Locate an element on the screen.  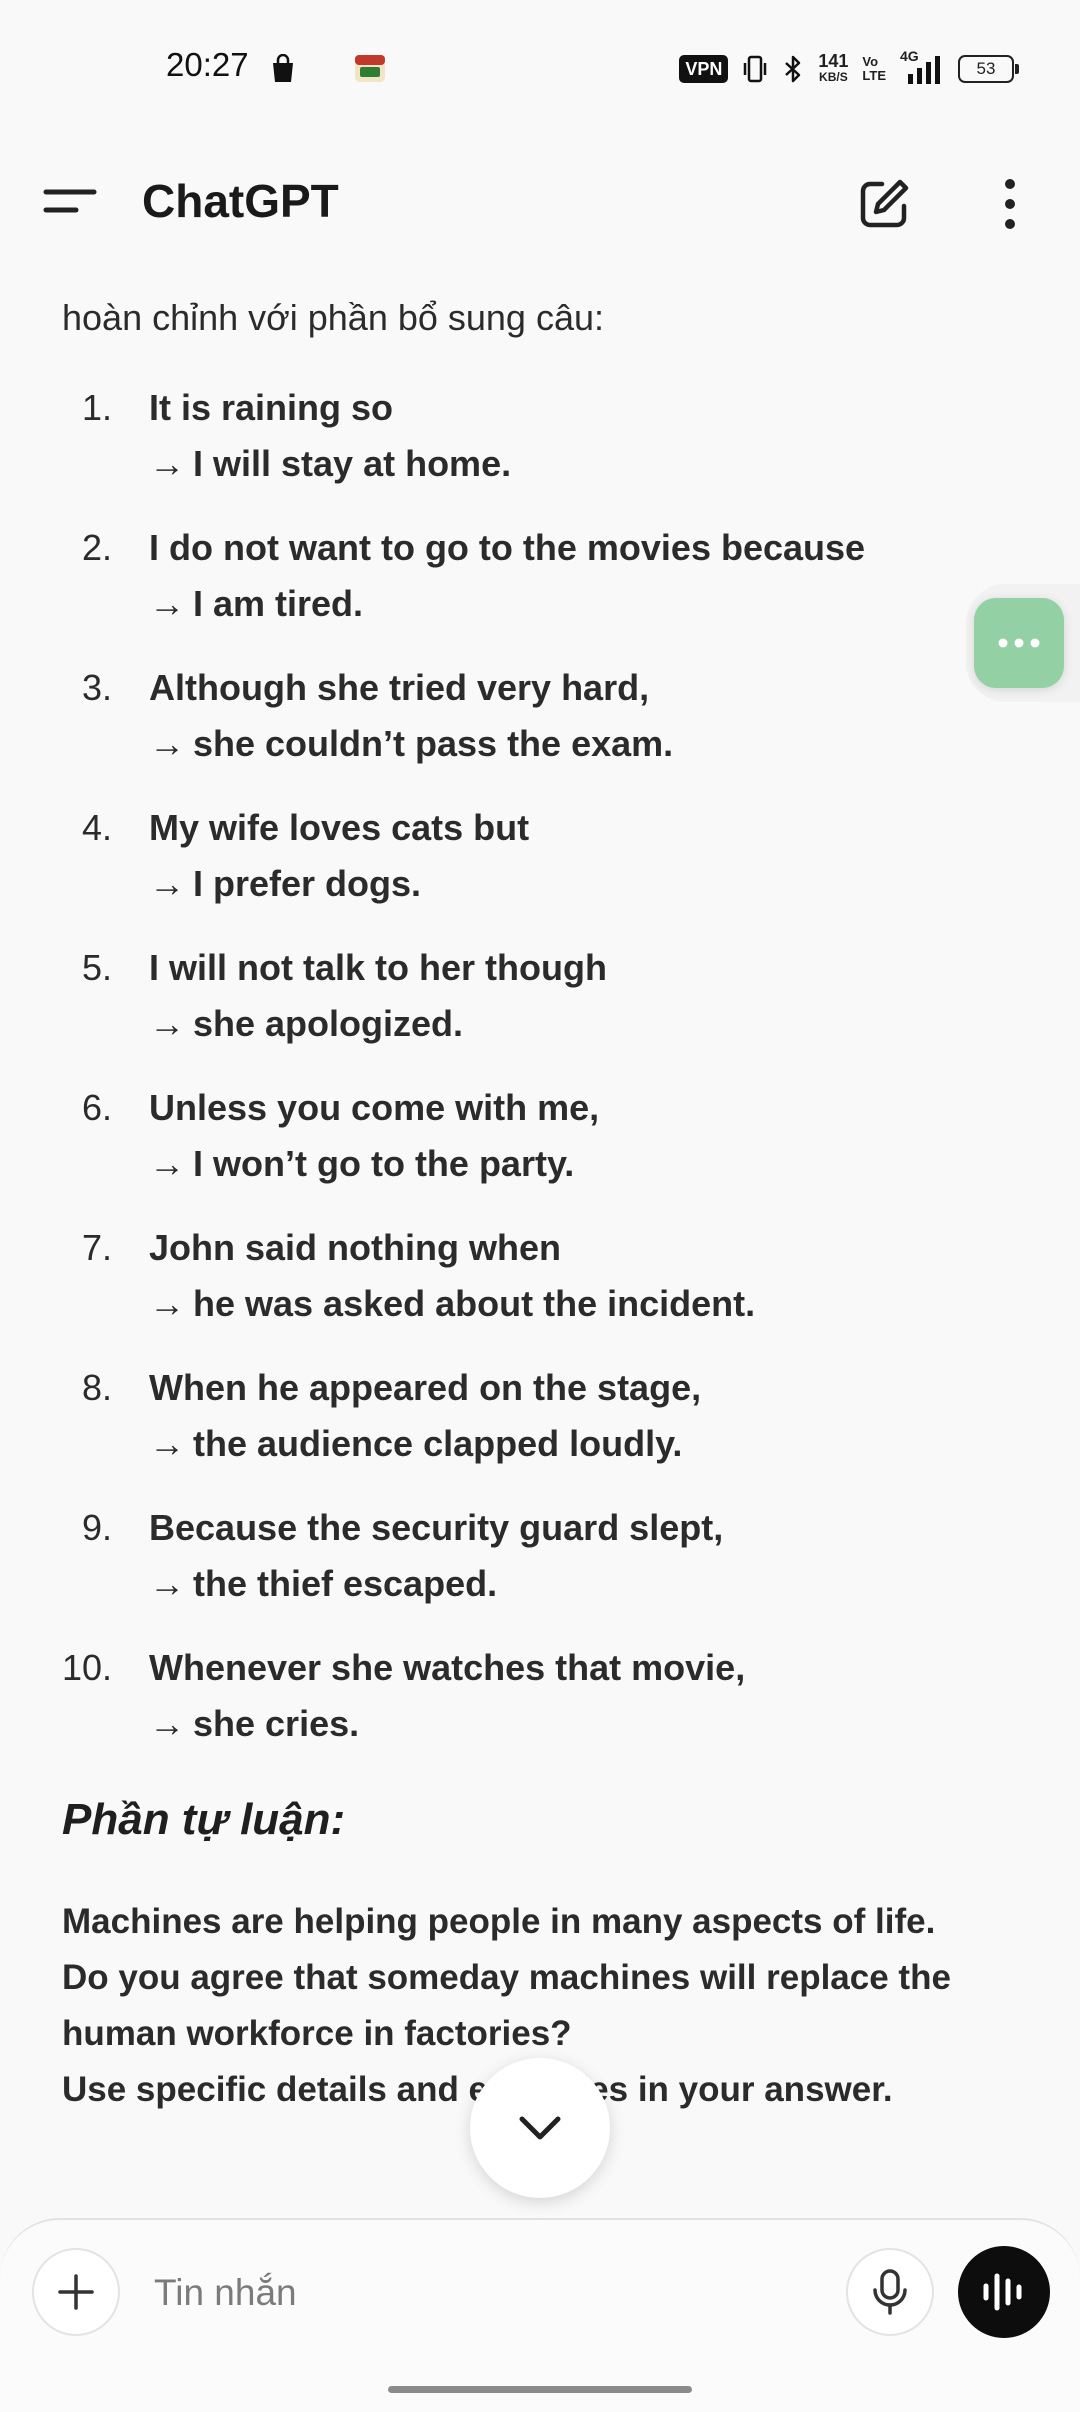
volte-top: Vo is located at coordinates (870, 61).